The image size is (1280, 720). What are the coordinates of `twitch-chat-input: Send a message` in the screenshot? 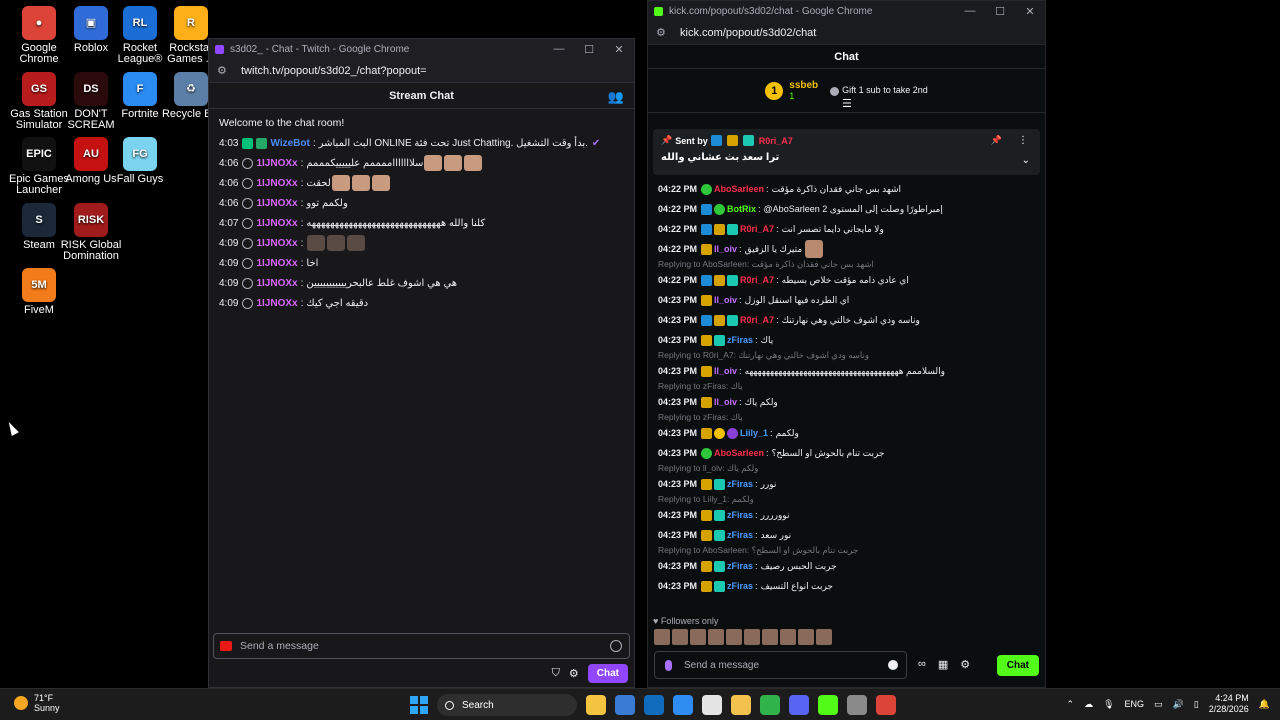 It's located at (421, 646).